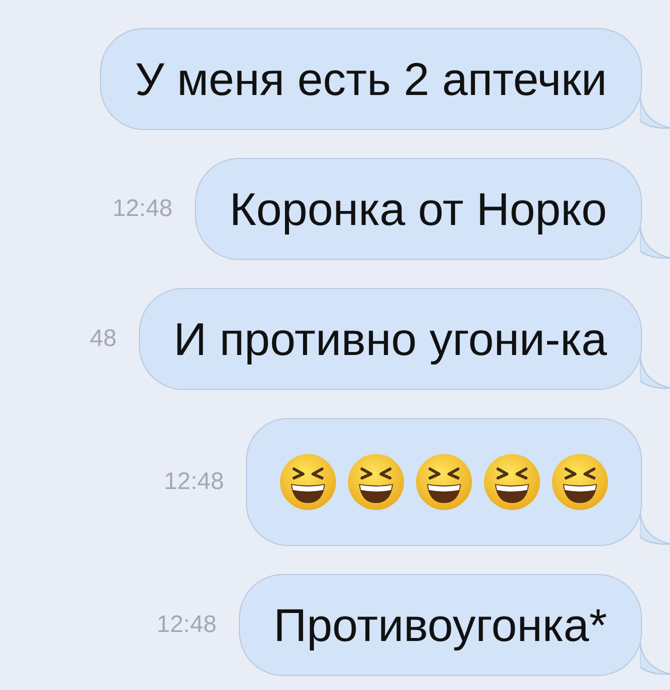  What do you see at coordinates (390, 339) in the screenshot?
I see `message-bubble: И противно угони-ка` at bounding box center [390, 339].